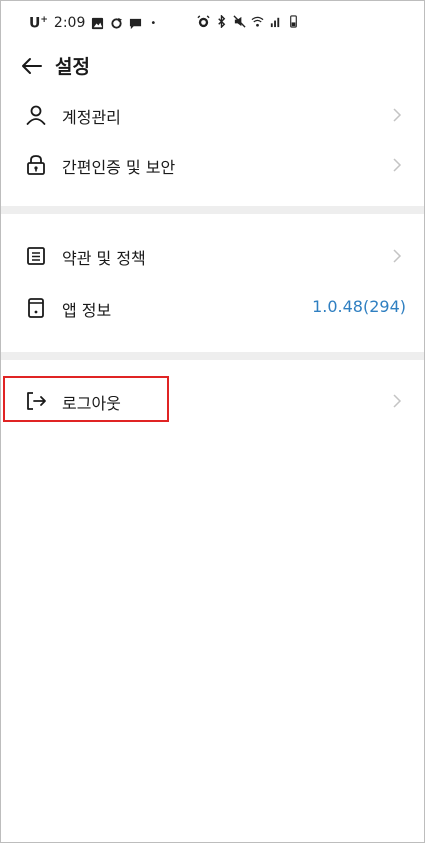  Describe the element at coordinates (359, 306) in the screenshot. I see `app-version-value: 1.0.48(294)` at that location.